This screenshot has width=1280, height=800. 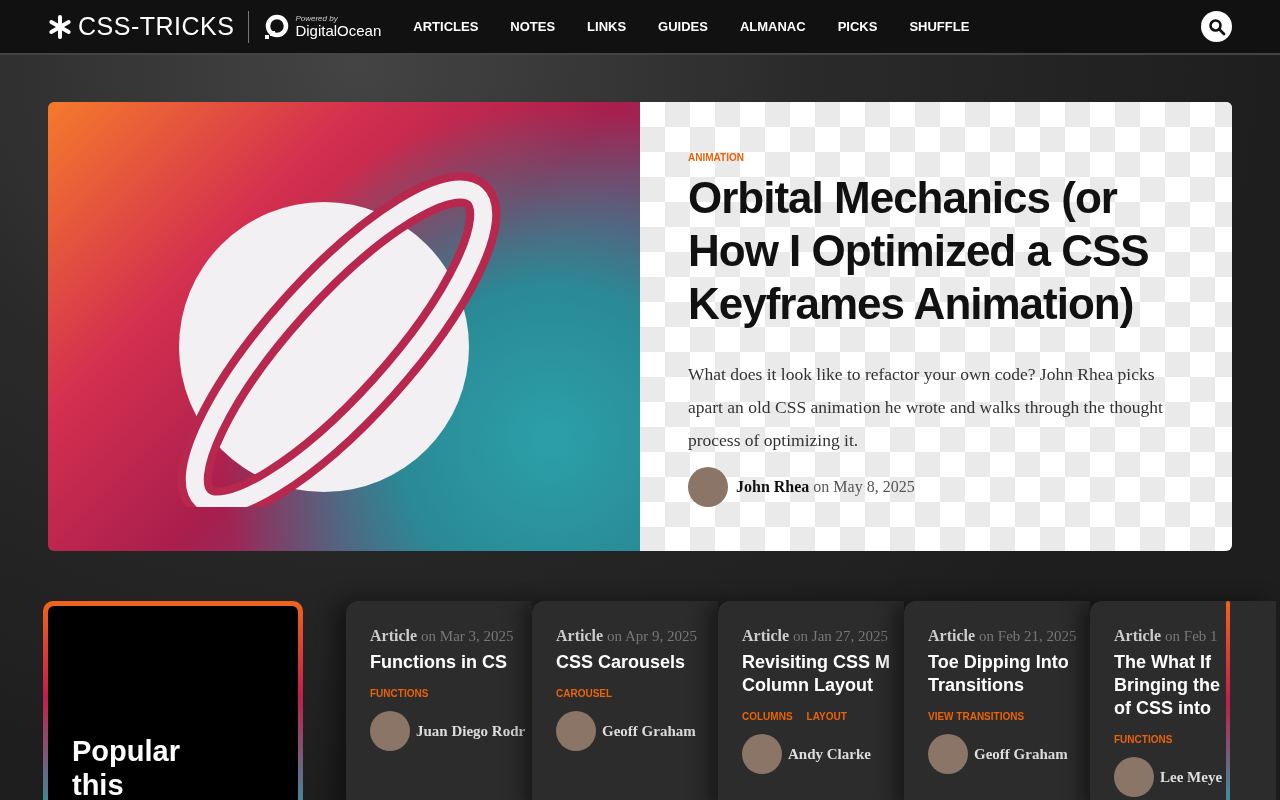 What do you see at coordinates (652, 636) in the screenshot?
I see `post-date: on Apr 9, 2025` at bounding box center [652, 636].